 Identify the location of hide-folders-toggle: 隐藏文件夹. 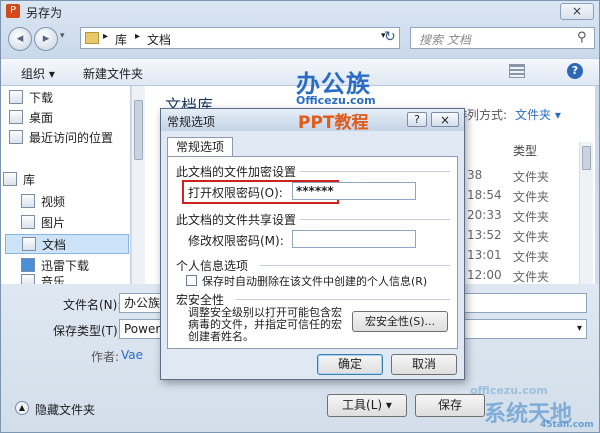
(65, 409).